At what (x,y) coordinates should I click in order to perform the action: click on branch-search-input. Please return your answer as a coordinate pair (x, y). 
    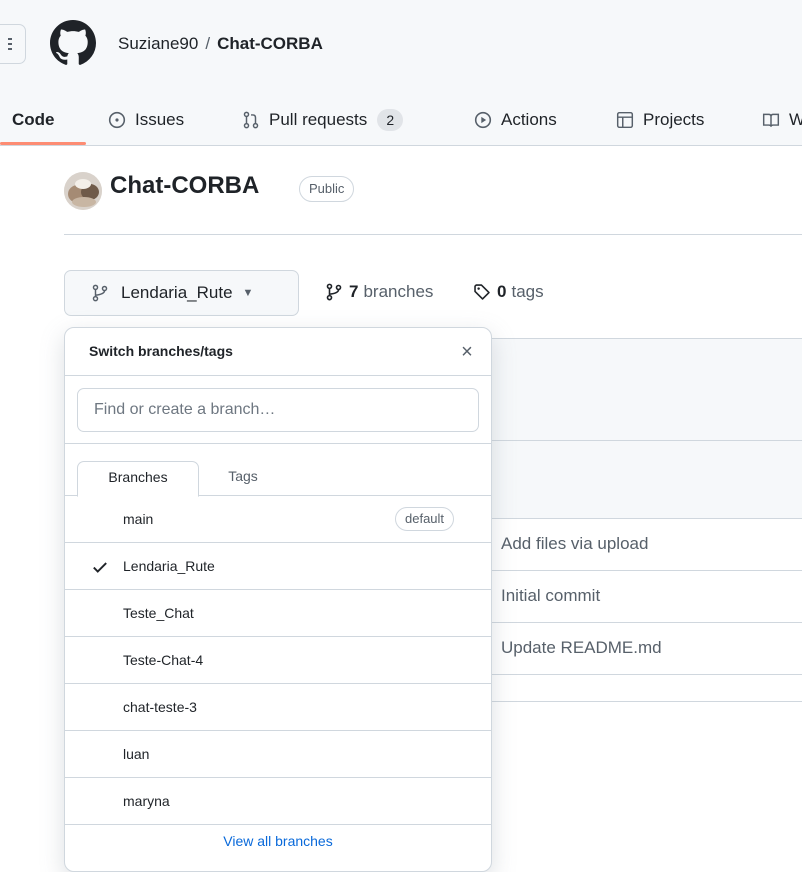
    Looking at the image, I should click on (278, 410).